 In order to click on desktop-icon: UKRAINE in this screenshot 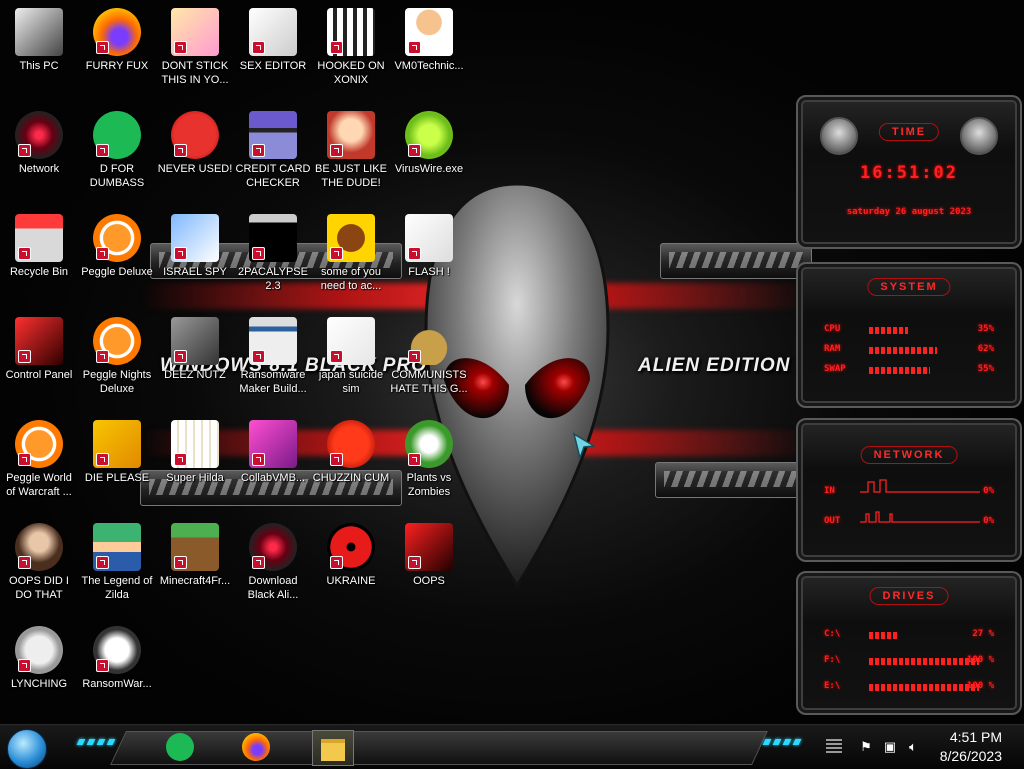, I will do `click(351, 553)`.